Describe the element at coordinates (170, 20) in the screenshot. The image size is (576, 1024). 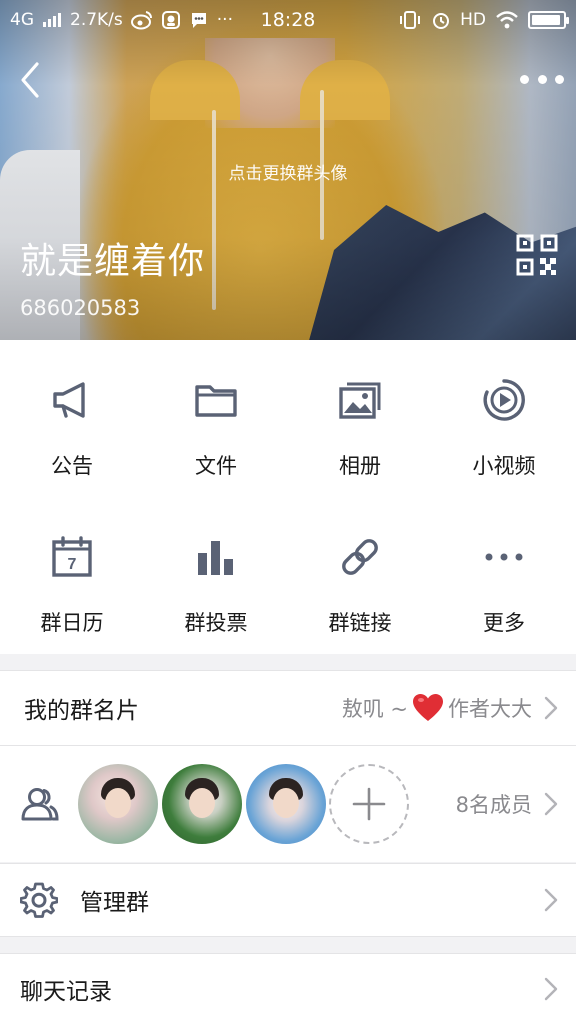
I see `app-notification-icon` at that location.